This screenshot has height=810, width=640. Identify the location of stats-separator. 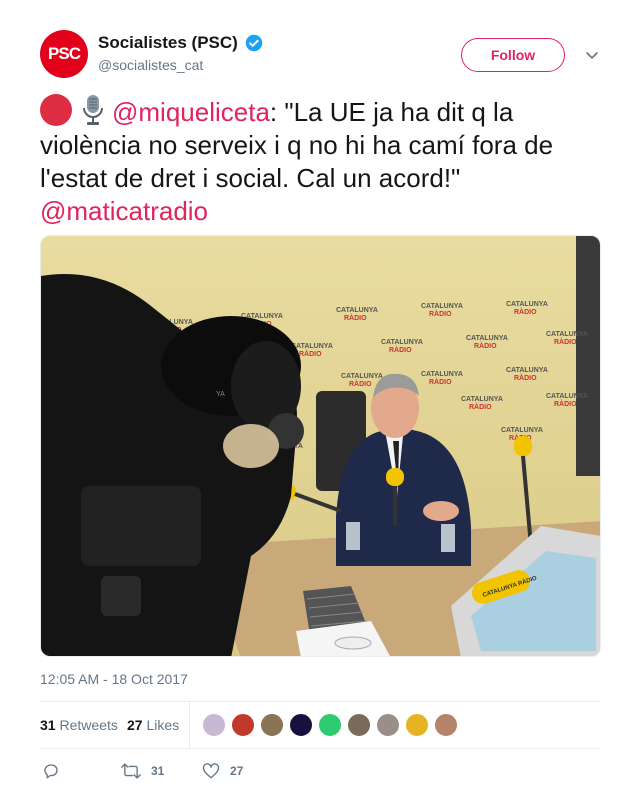
(189, 725).